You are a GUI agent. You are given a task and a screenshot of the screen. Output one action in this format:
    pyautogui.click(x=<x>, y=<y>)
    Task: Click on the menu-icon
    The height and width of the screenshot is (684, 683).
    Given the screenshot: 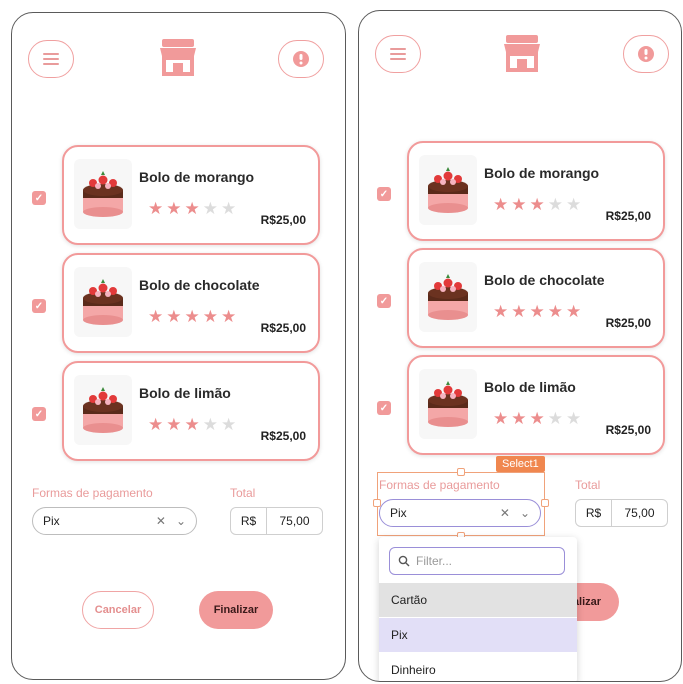 What is the action you would take?
    pyautogui.click(x=398, y=54)
    